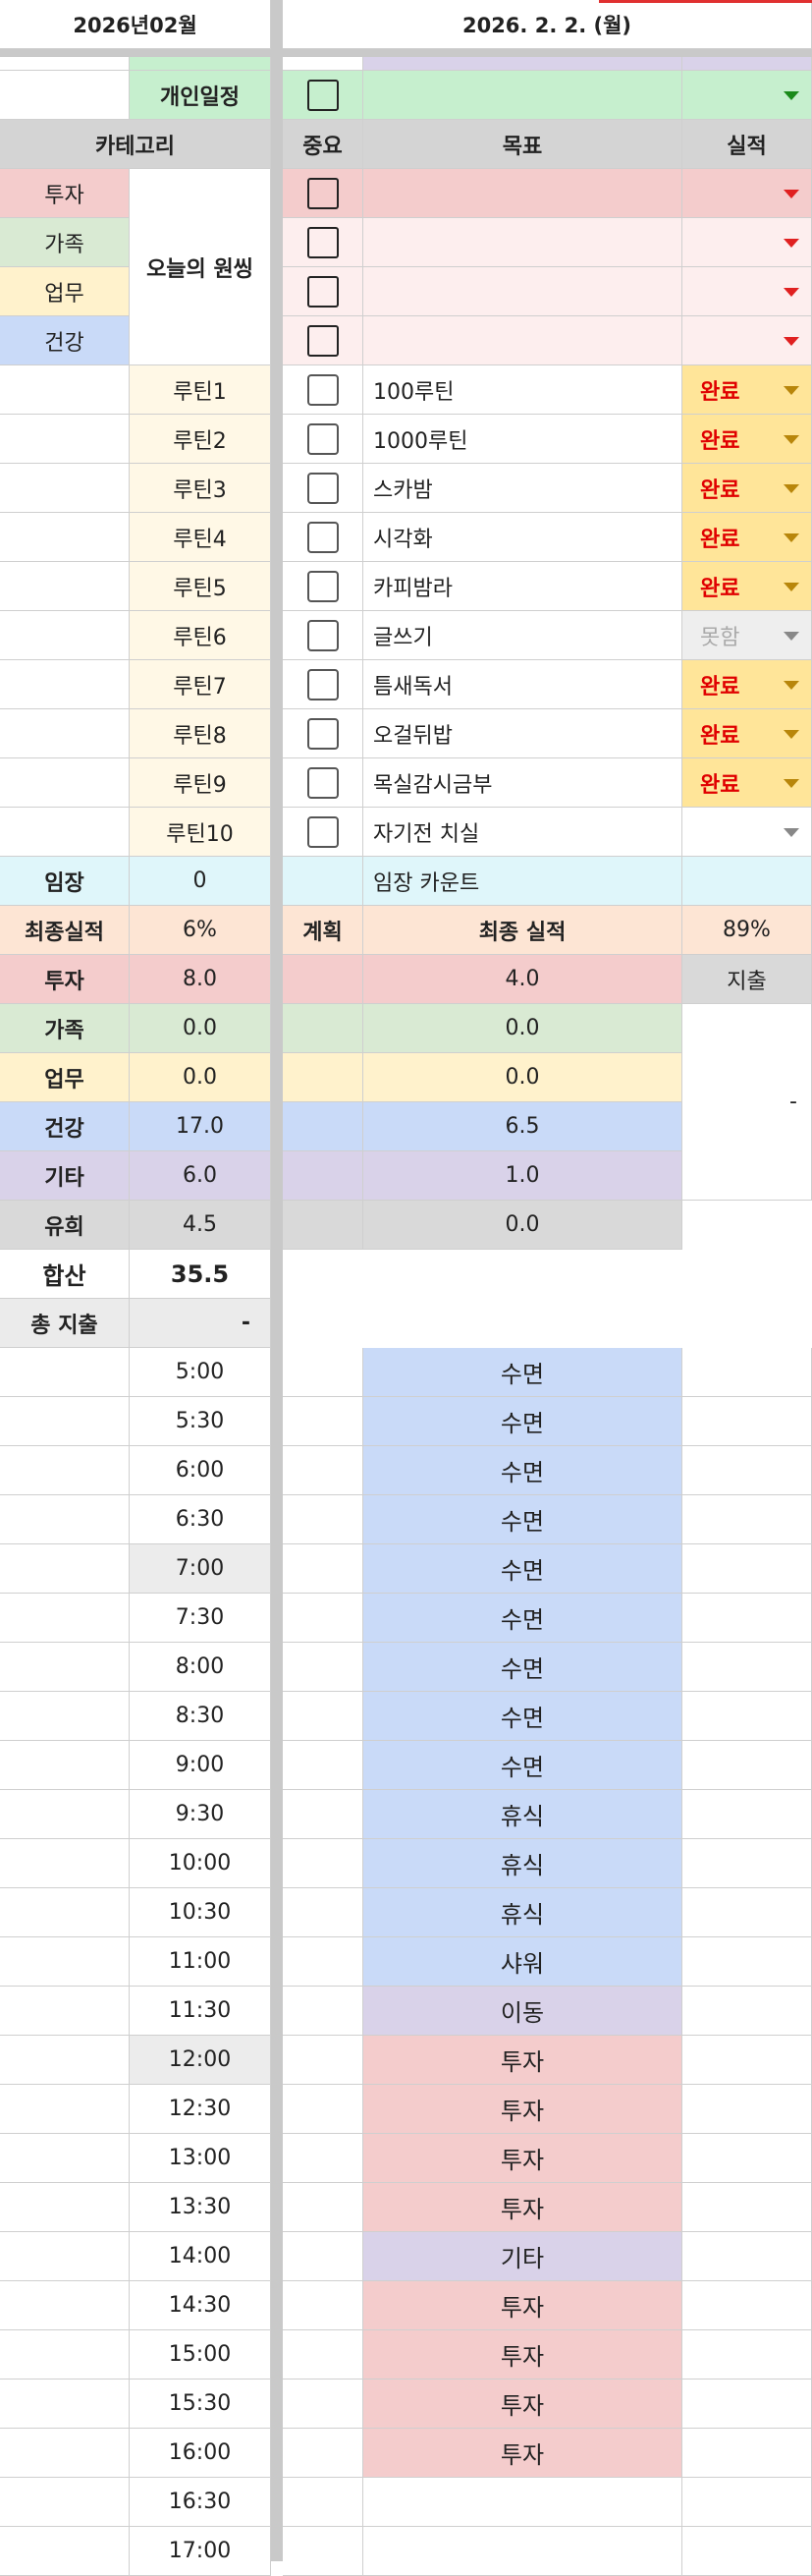 The image size is (812, 2576). Describe the element at coordinates (522, 2256) in the screenshot. I see `schedule-activity: 기타` at that location.